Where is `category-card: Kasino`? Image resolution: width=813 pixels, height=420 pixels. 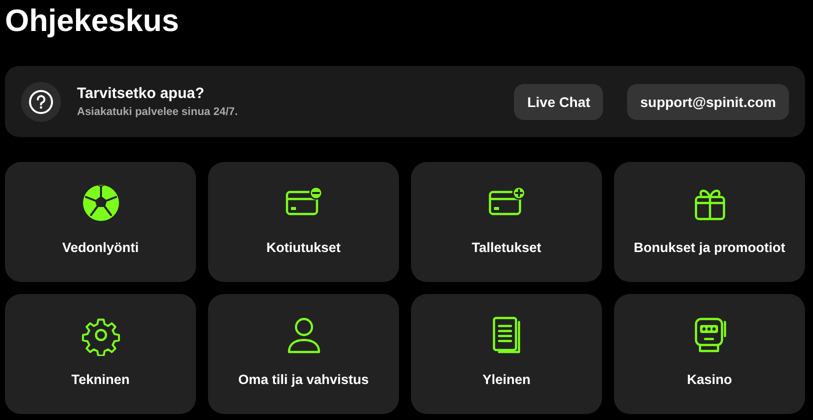
category-card: Kasino is located at coordinates (709, 354).